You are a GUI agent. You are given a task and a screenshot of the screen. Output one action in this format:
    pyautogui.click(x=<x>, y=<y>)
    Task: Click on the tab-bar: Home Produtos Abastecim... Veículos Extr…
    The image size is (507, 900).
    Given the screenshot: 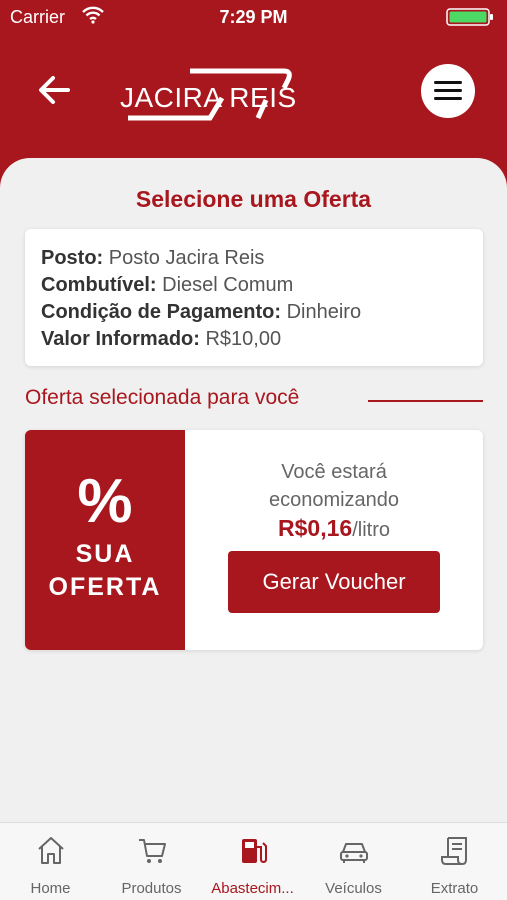 What is the action you would take?
    pyautogui.click(x=253, y=861)
    